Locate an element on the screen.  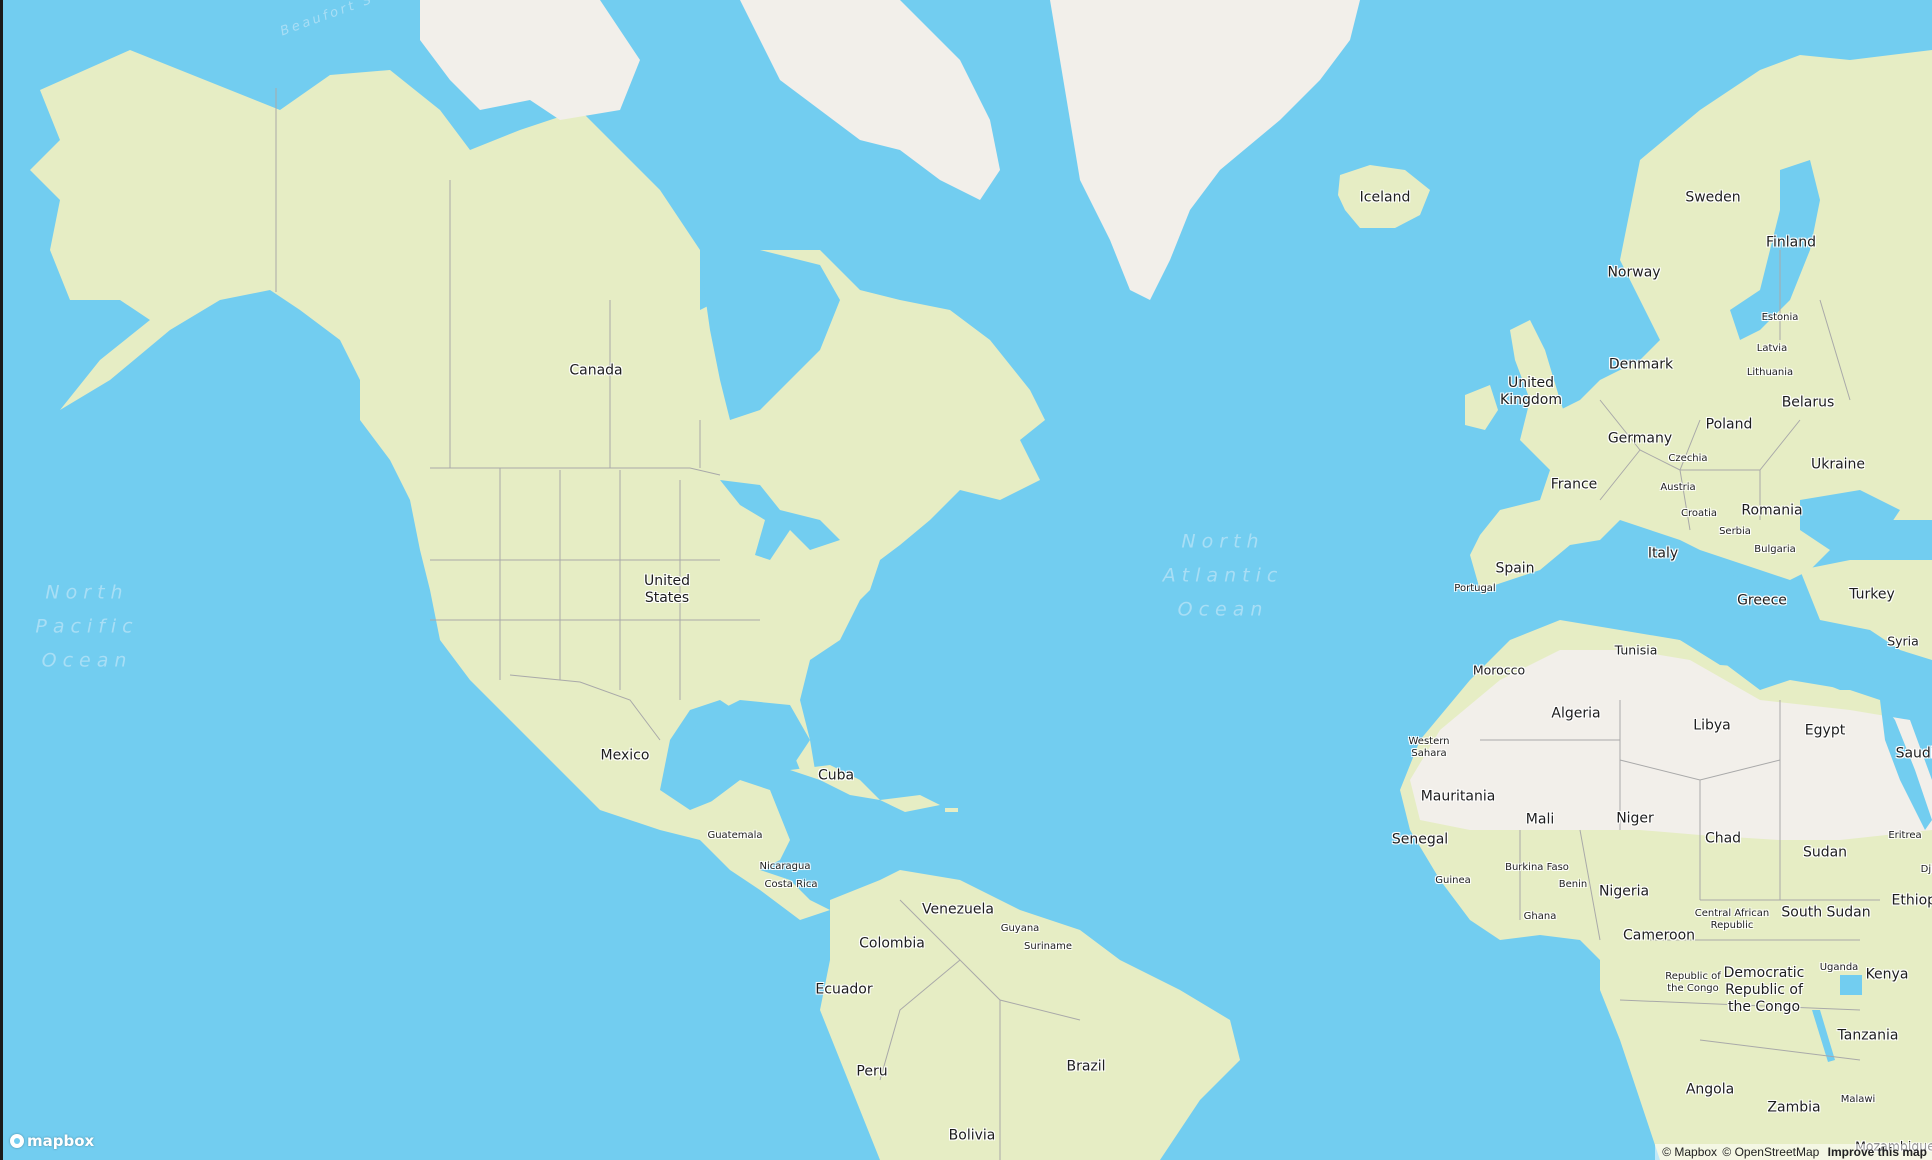
country-label-cuba: Cuba is located at coordinates (836, 775).